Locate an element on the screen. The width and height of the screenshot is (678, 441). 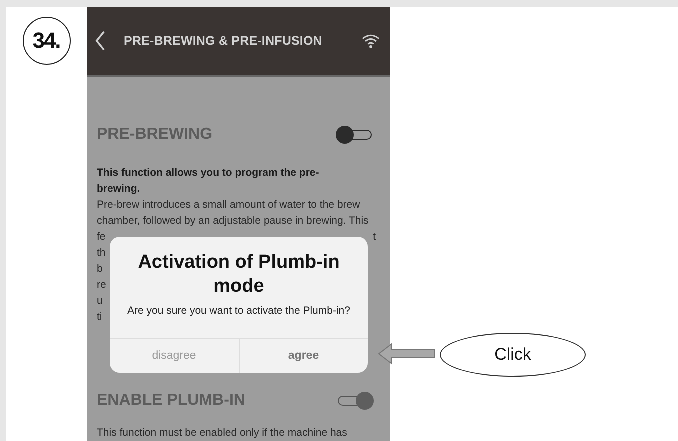
back-icon is located at coordinates (100, 41).